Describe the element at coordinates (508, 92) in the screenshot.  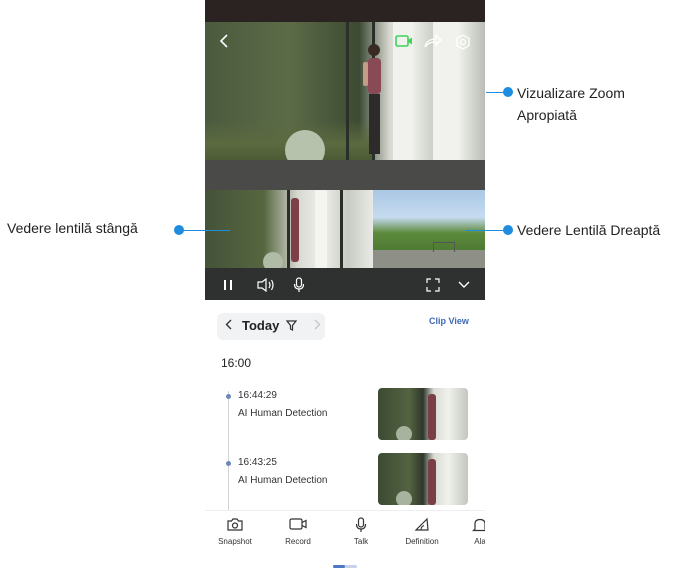
I see `zoom-callout-dot` at that location.